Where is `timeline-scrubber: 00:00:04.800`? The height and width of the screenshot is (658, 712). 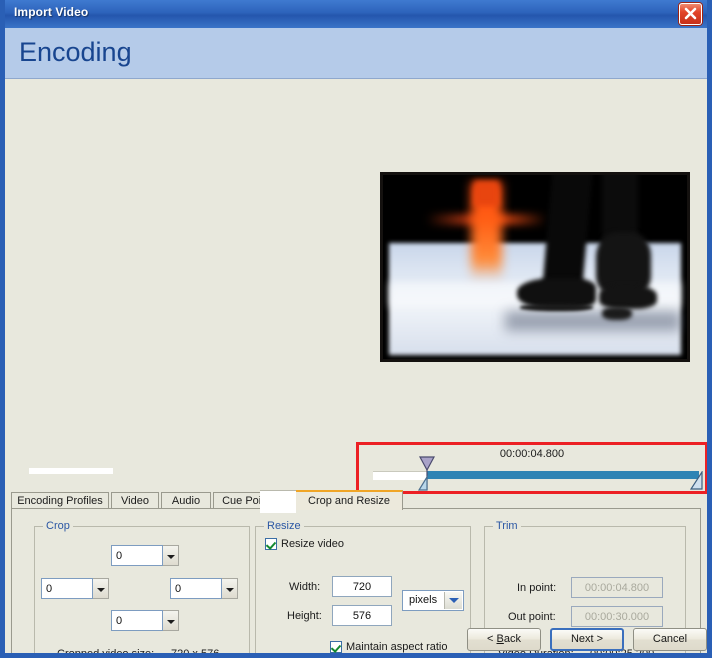
timeline-scrubber: 00:00:04.800 is located at coordinates (531, 468).